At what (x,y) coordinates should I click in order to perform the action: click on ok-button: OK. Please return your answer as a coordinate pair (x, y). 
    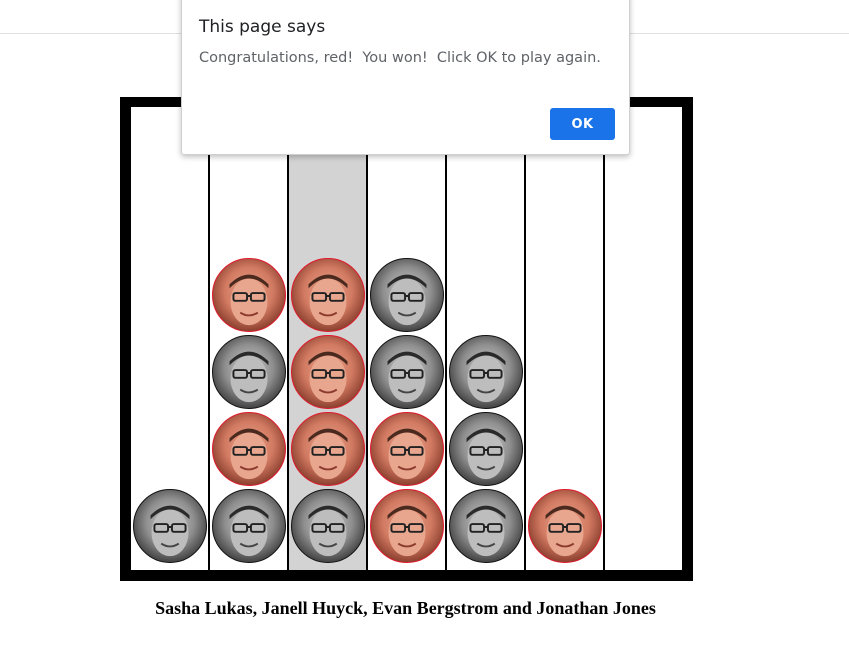
    Looking at the image, I should click on (582, 124).